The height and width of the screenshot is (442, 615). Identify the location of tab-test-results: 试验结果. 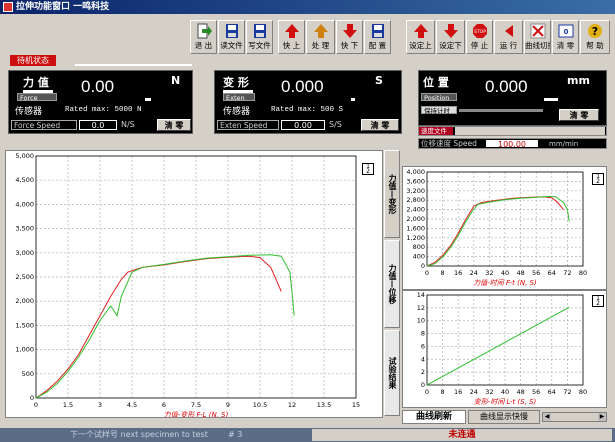
(392, 373).